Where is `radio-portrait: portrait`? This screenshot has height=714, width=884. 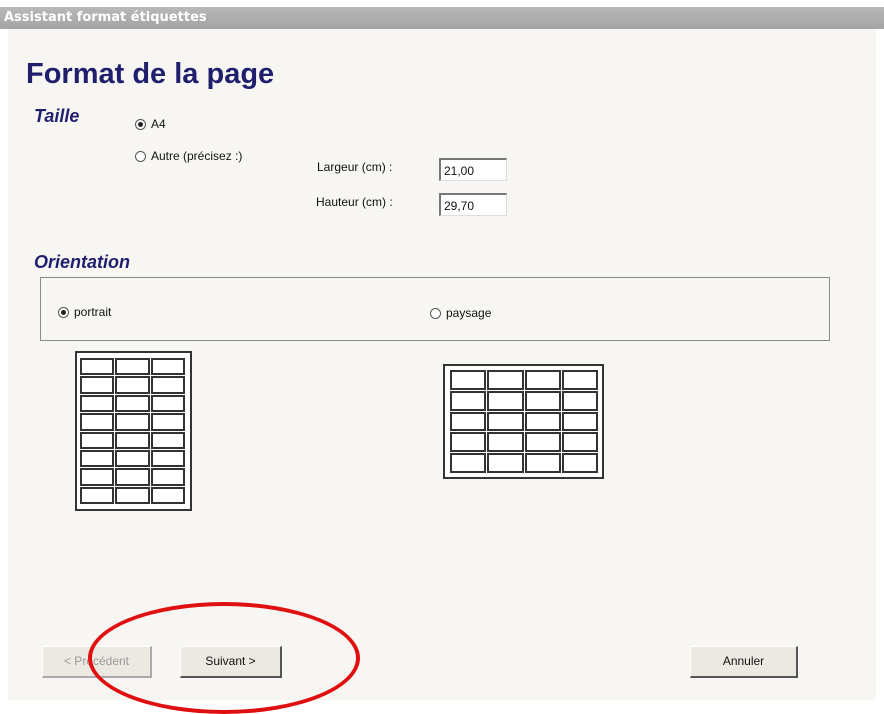 radio-portrait: portrait is located at coordinates (84, 312).